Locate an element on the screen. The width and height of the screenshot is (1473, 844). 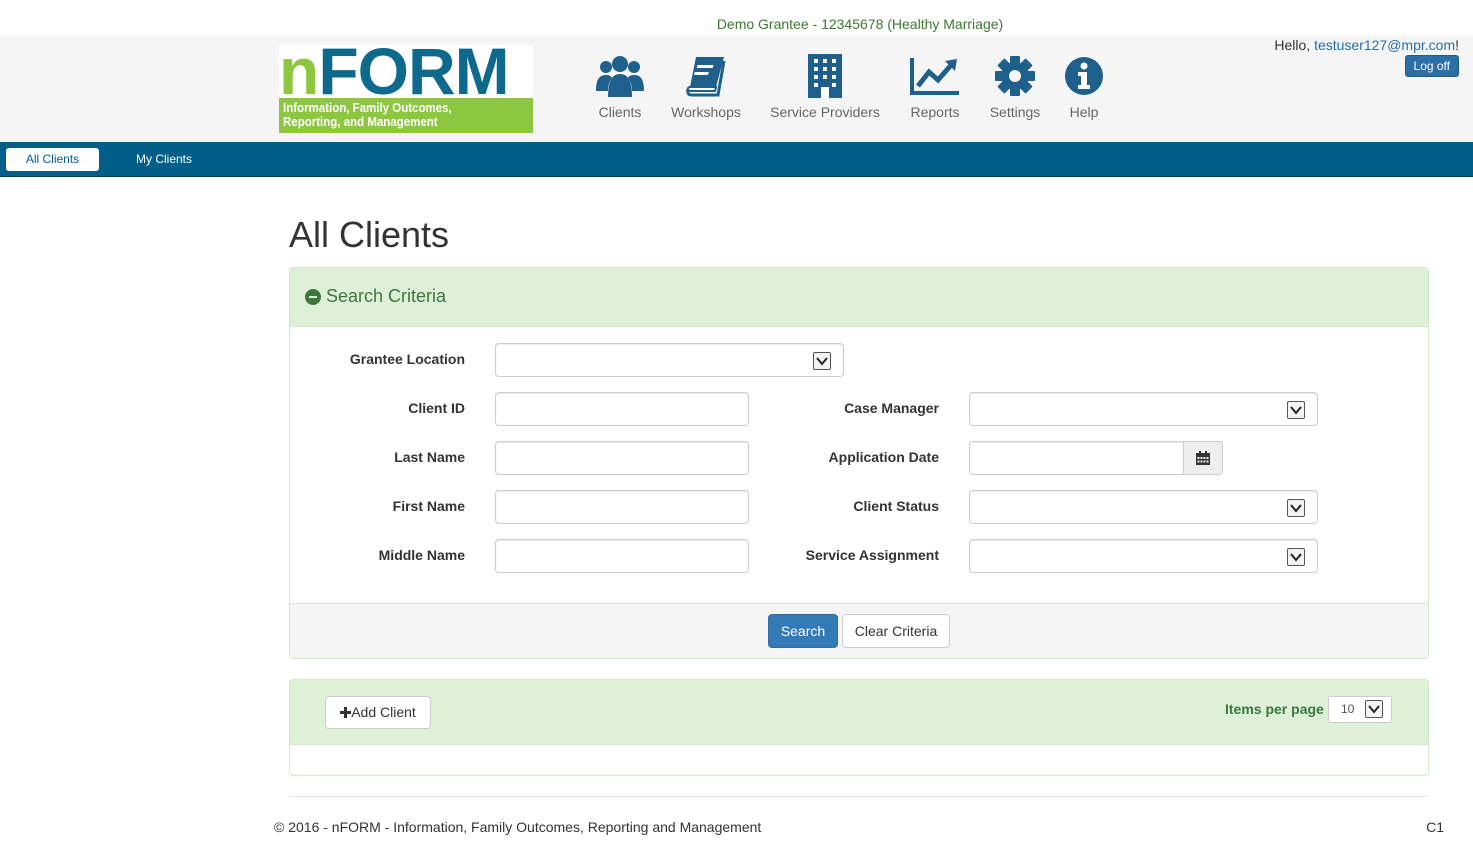
grantee-location-select is located at coordinates (669, 360).